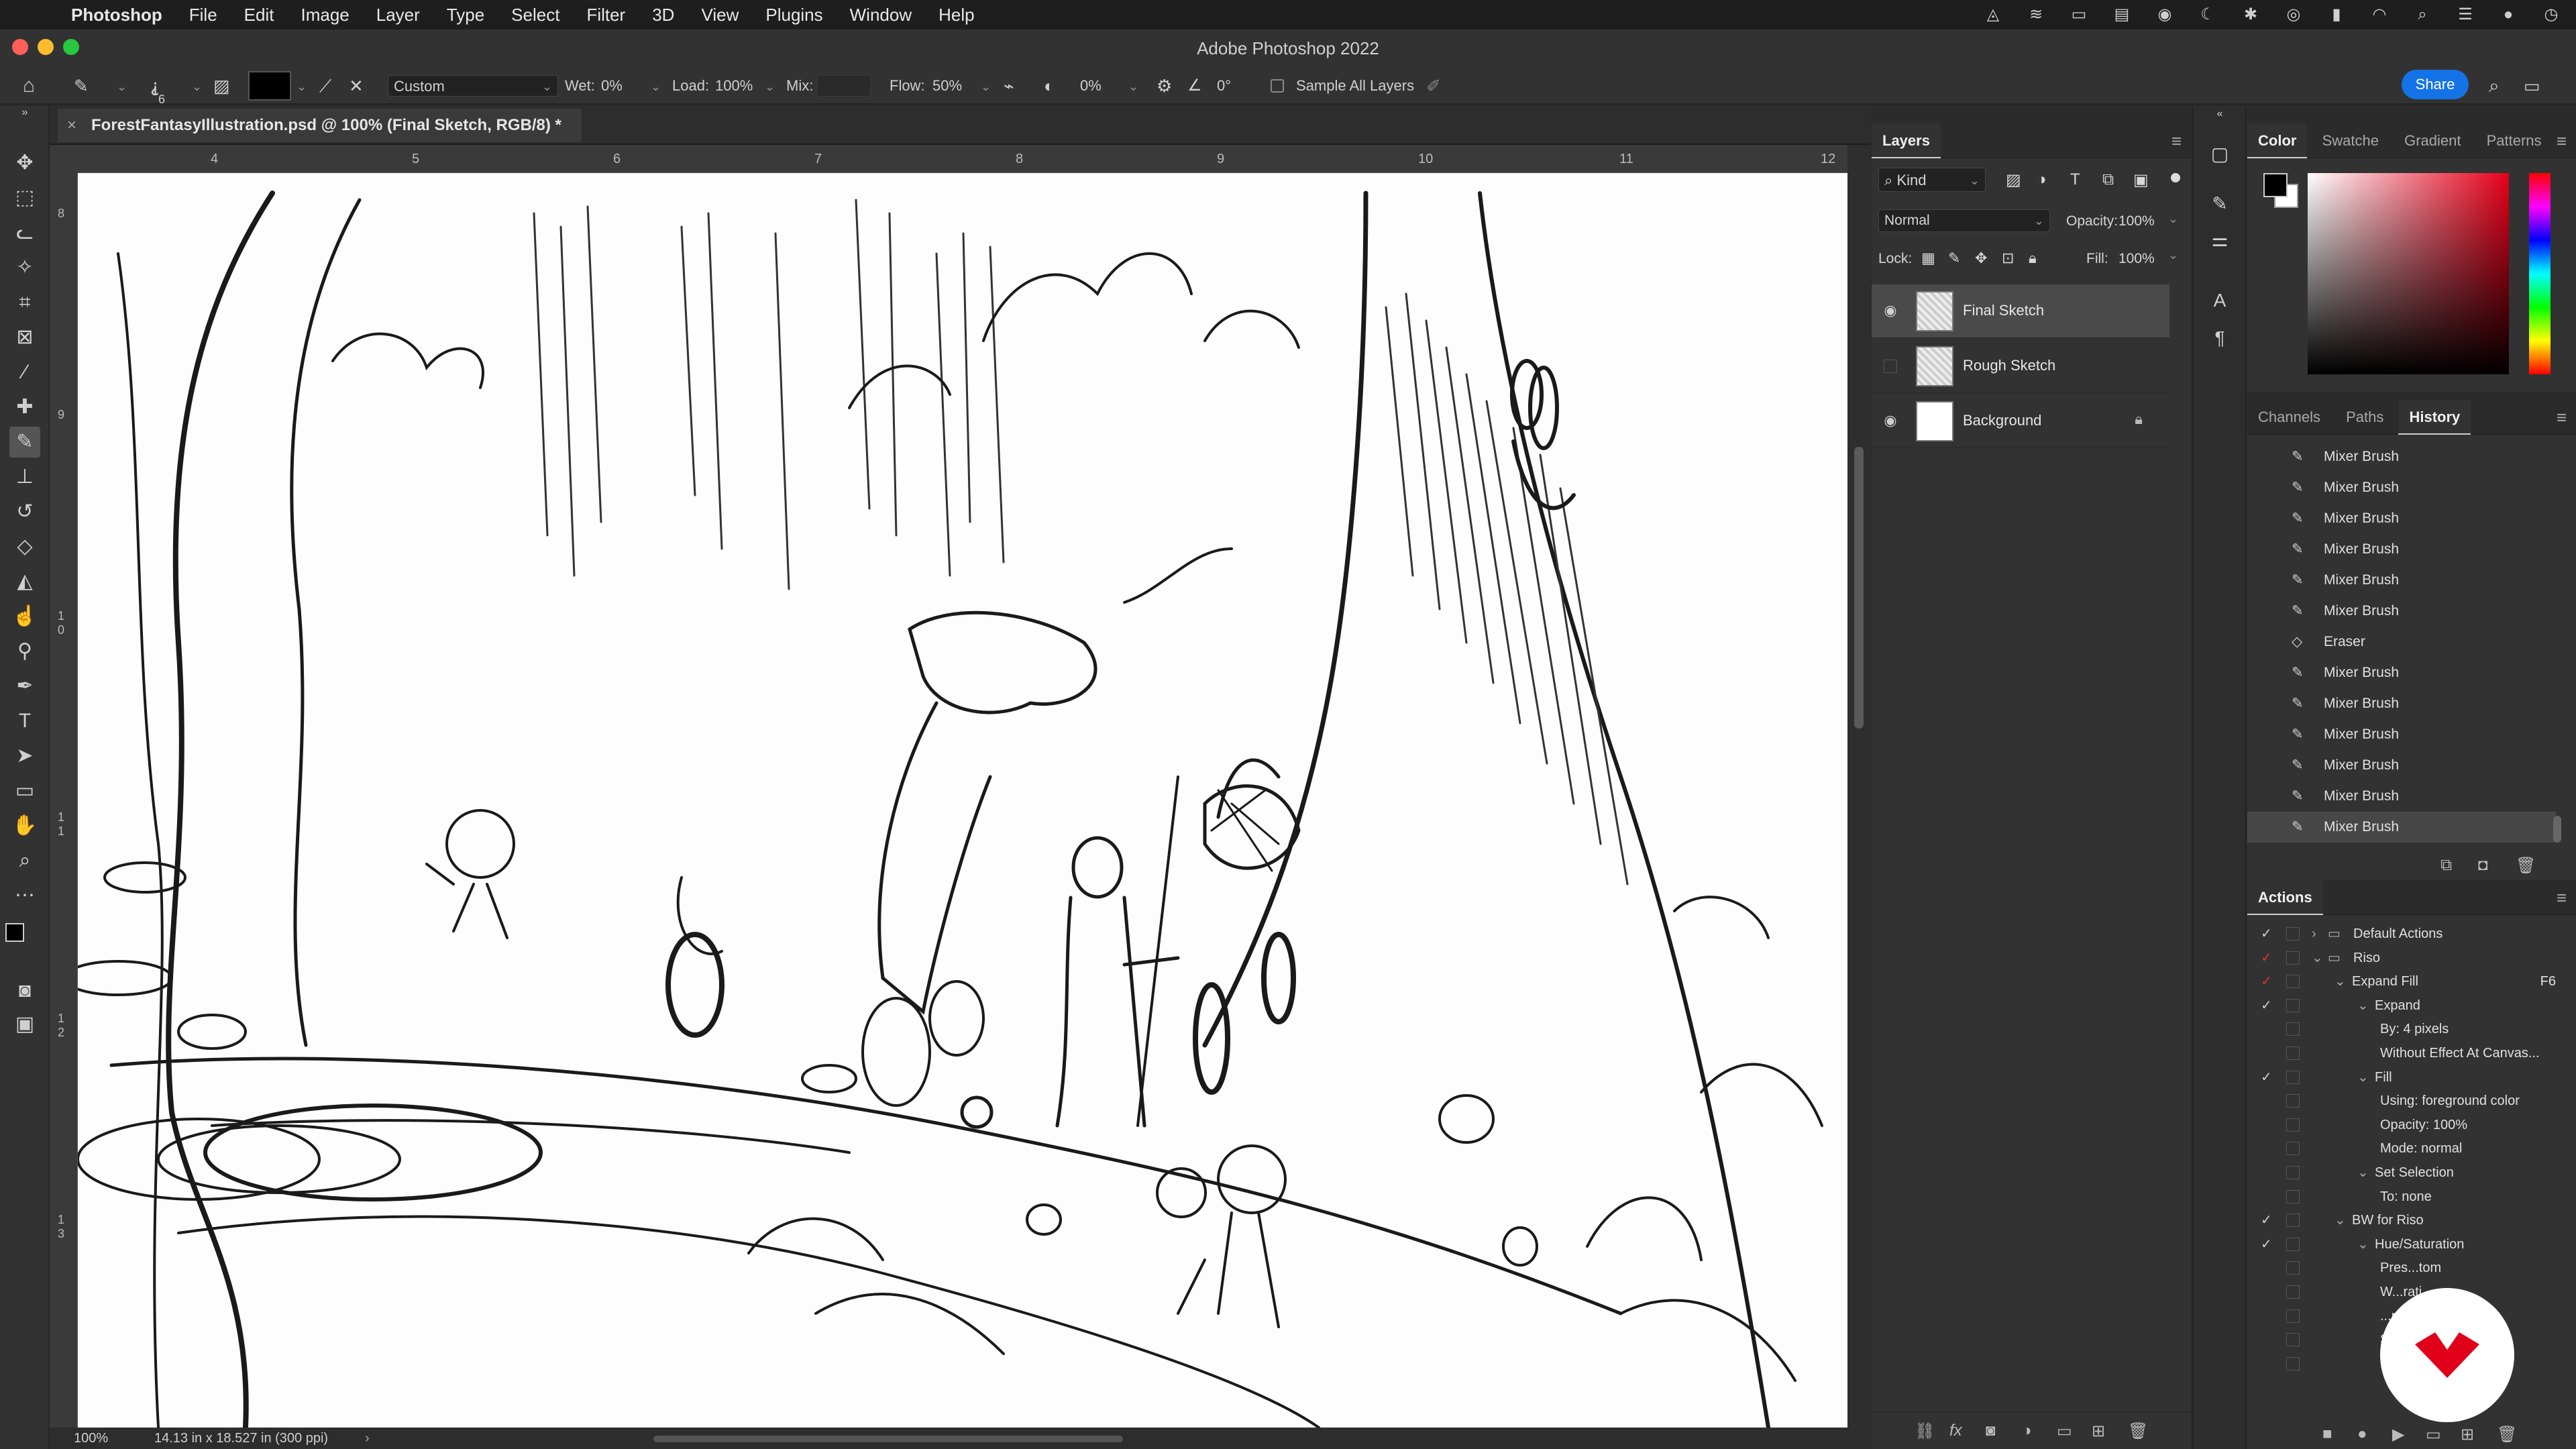 Image resolution: width=2576 pixels, height=1449 pixels. What do you see at coordinates (2285, 897) in the screenshot?
I see `tab-actions: Actions` at bounding box center [2285, 897].